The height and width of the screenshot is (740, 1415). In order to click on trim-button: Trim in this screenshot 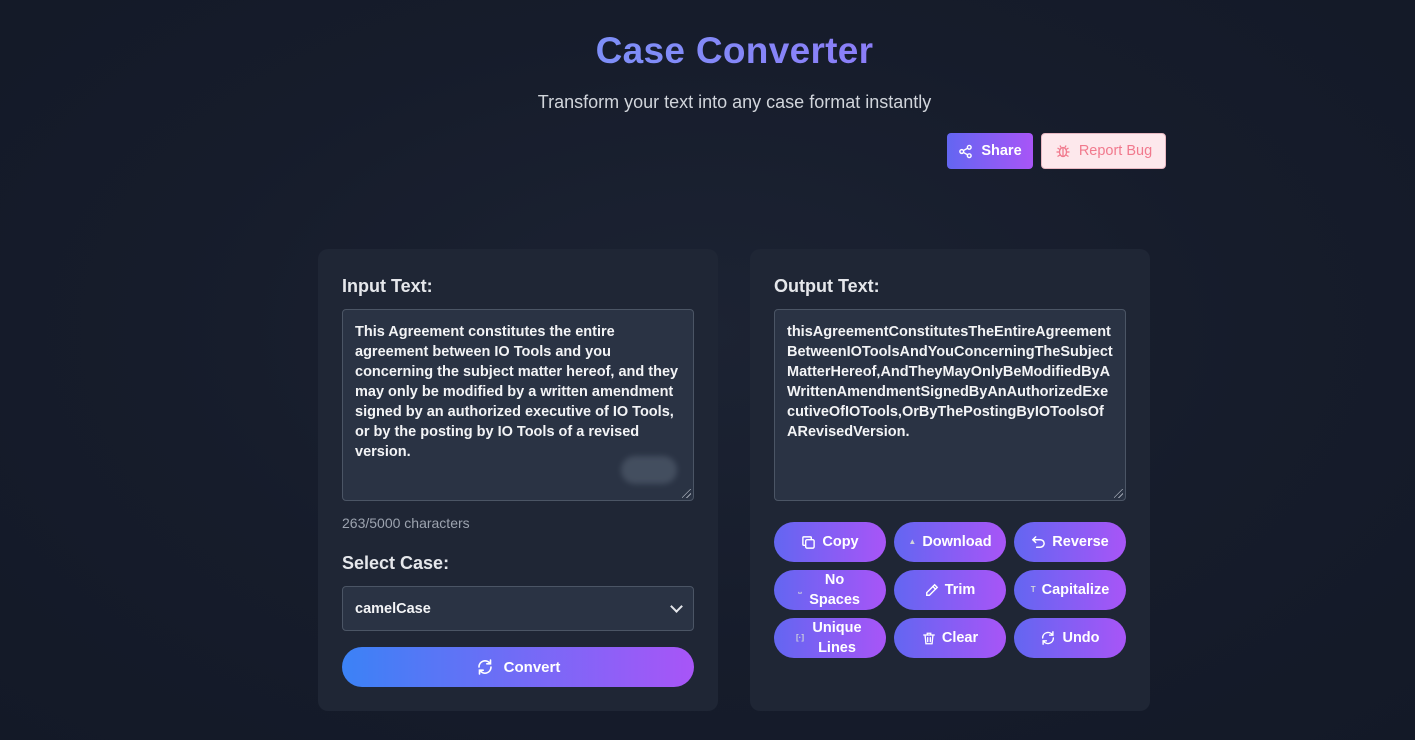, I will do `click(950, 590)`.